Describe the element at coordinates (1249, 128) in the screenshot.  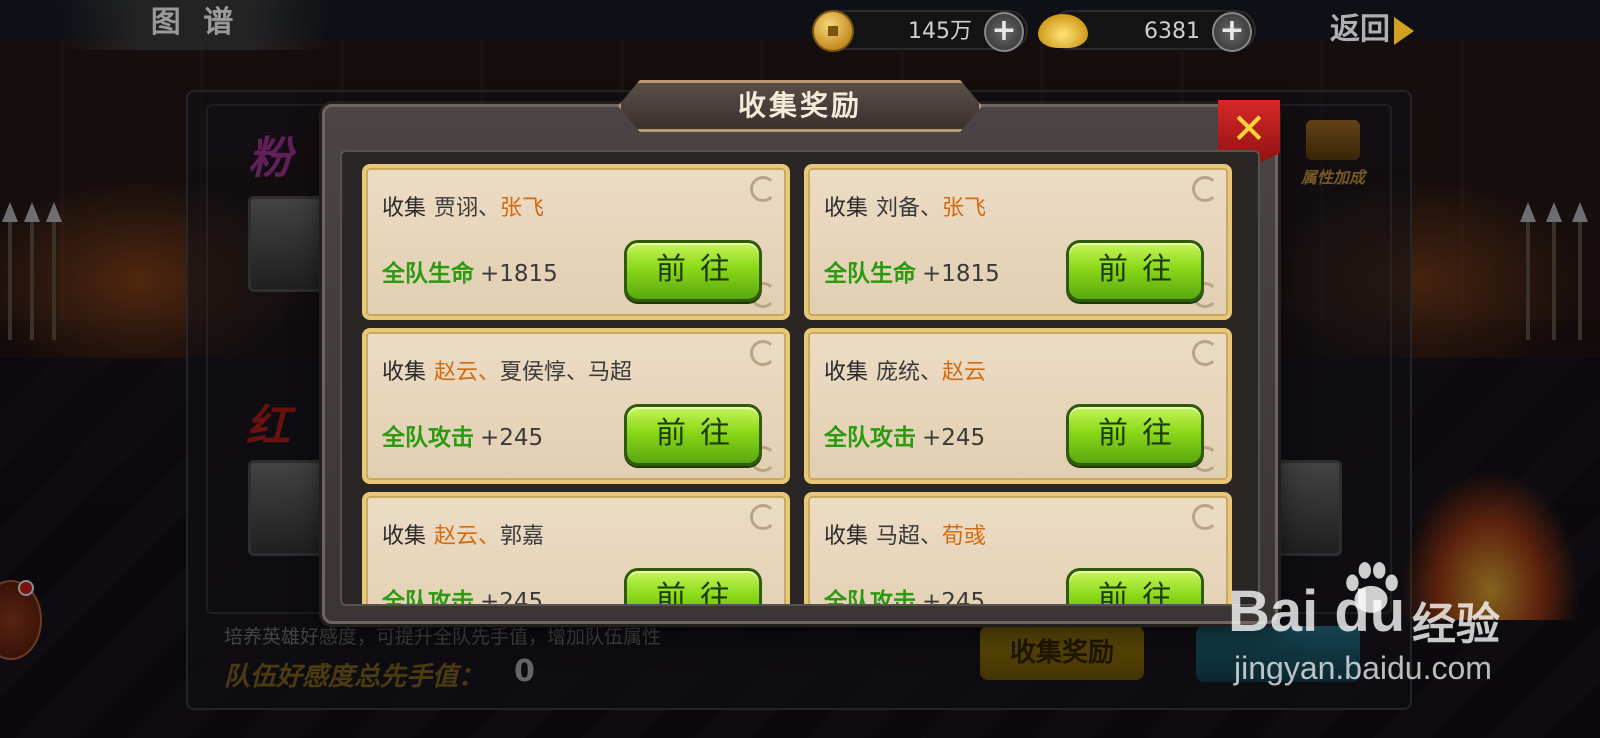
I see `close-icon: ✕` at that location.